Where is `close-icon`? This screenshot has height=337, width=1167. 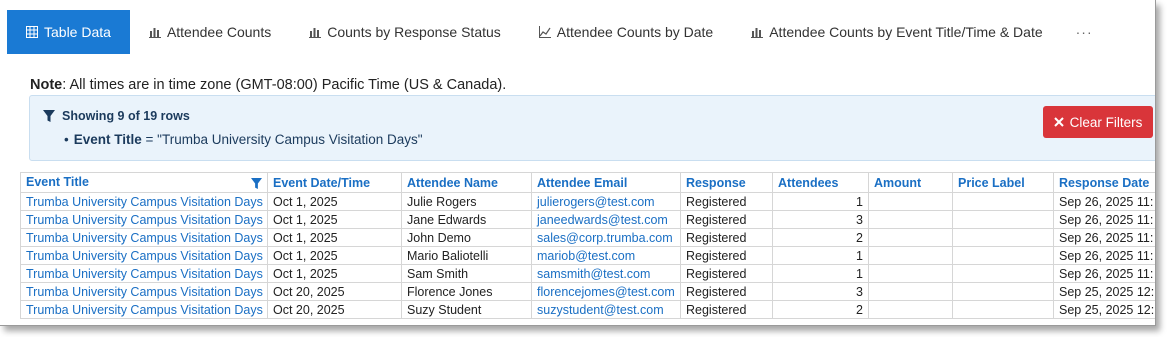 close-icon is located at coordinates (1058, 122).